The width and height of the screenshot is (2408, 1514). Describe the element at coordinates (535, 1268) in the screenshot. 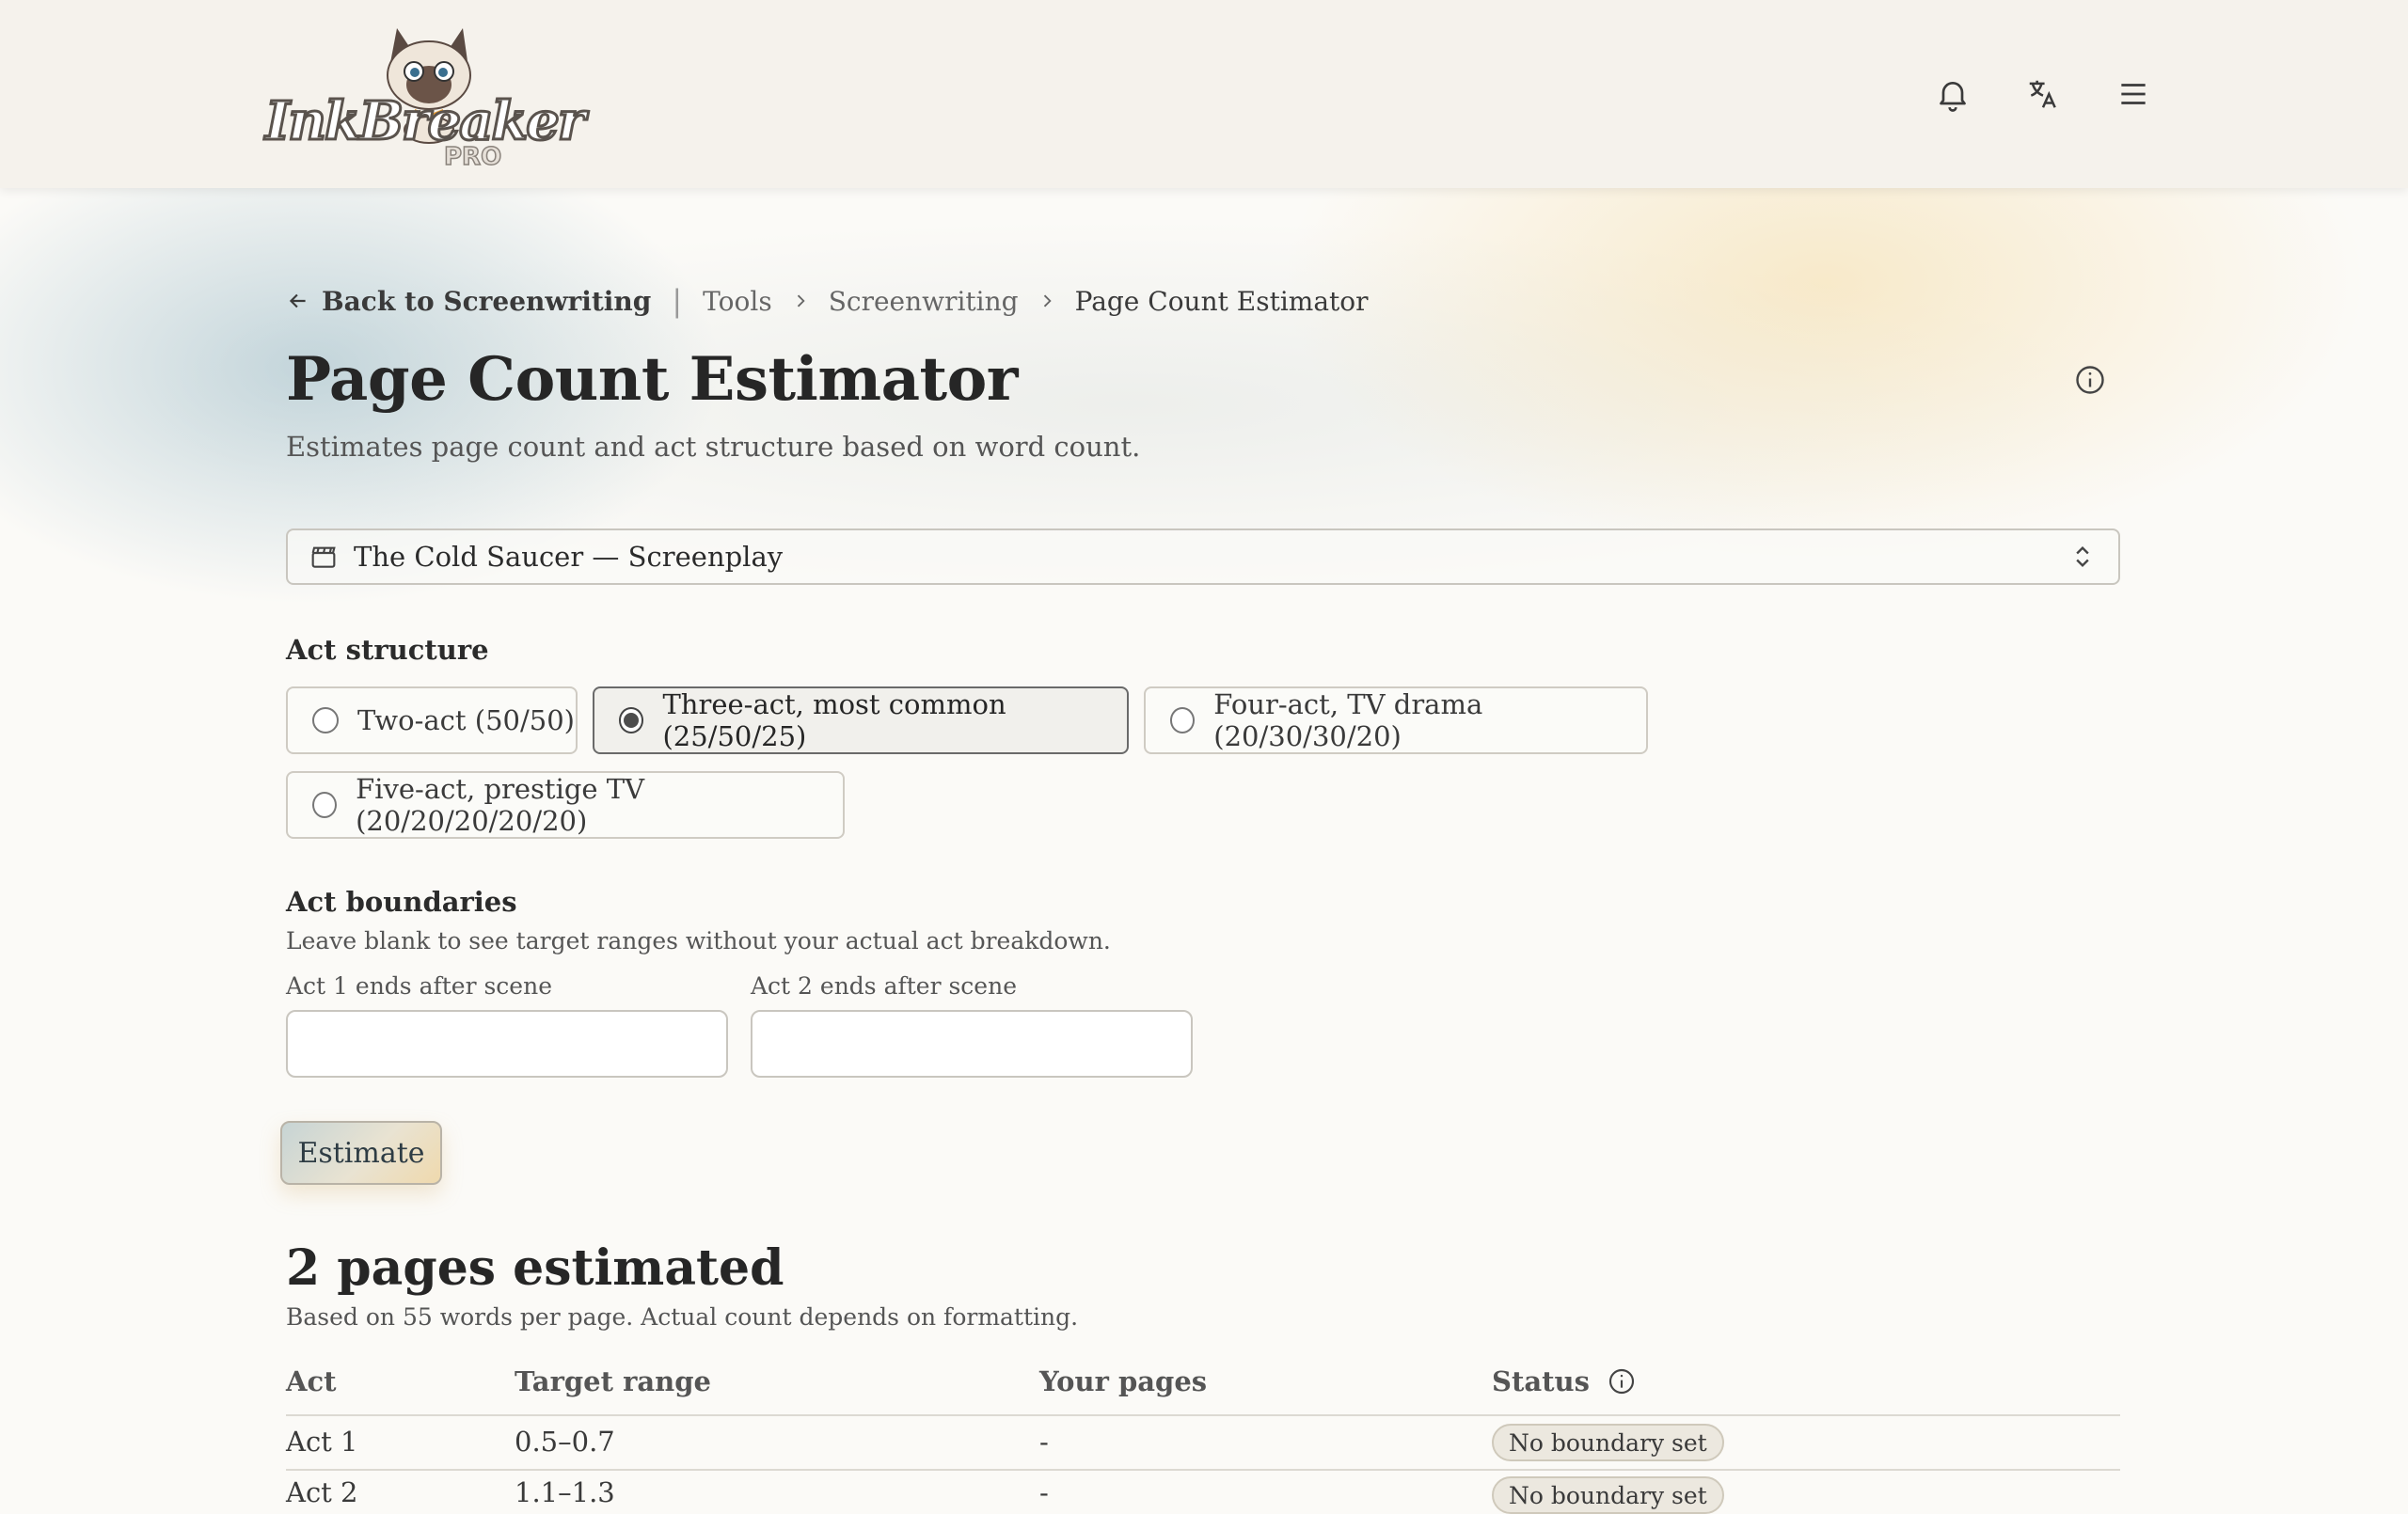

I see `result-title: 2 pages estimated` at that location.